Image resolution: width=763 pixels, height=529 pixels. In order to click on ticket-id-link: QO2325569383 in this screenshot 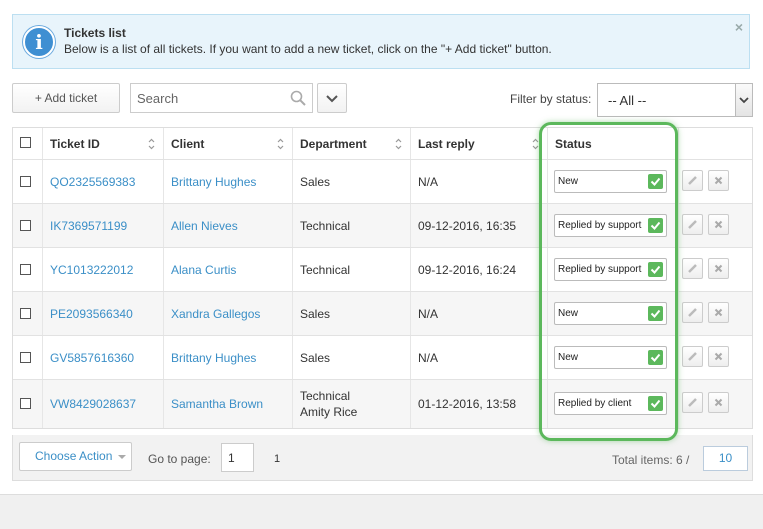, I will do `click(92, 182)`.